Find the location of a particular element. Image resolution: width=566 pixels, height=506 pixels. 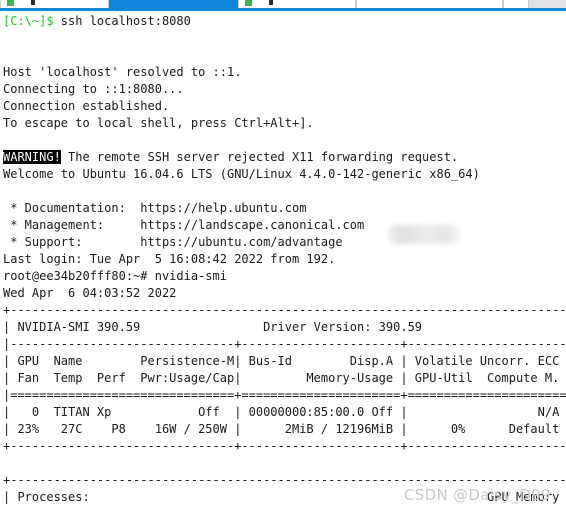

shell-command: ssh localhost:8080 is located at coordinates (122, 21).